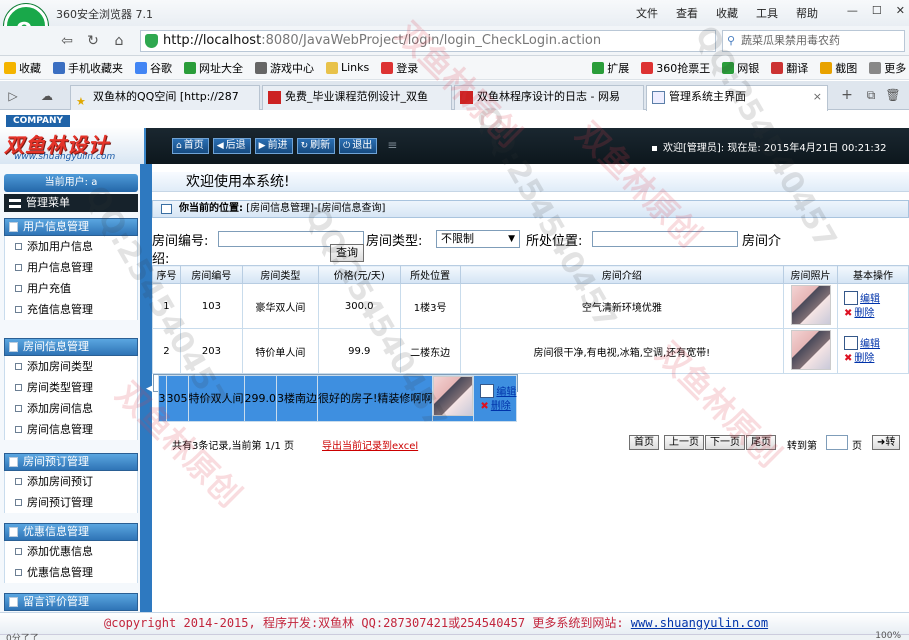 The width and height of the screenshot is (909, 640). Describe the element at coordinates (211, 208) in the screenshot. I see `position-label: 你当前的位置:` at that location.